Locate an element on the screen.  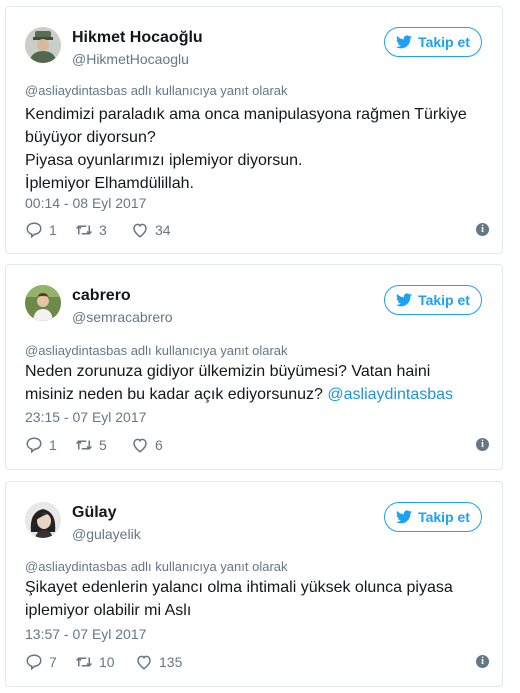
like-count: 34 is located at coordinates (163, 230).